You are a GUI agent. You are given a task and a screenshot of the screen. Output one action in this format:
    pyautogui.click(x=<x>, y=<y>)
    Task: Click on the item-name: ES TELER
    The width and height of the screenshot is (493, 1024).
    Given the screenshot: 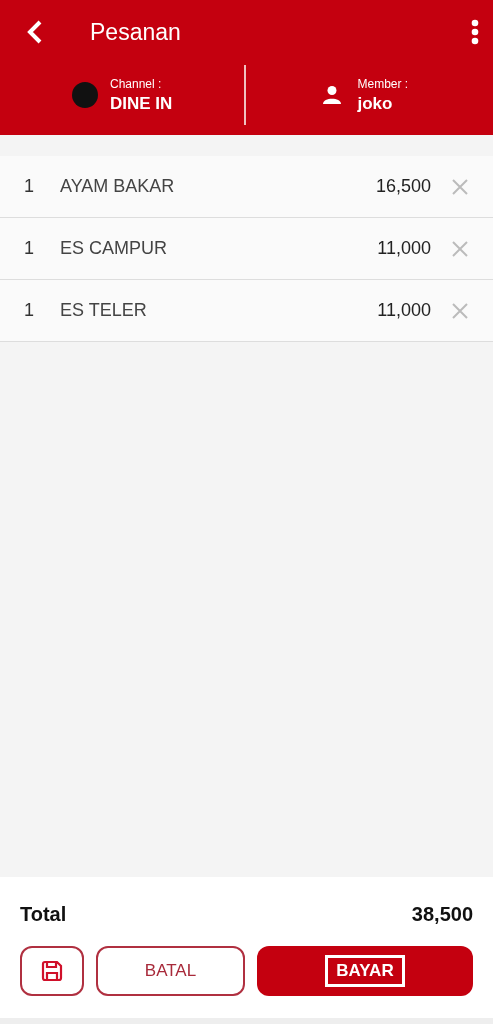 What is the action you would take?
    pyautogui.click(x=104, y=310)
    